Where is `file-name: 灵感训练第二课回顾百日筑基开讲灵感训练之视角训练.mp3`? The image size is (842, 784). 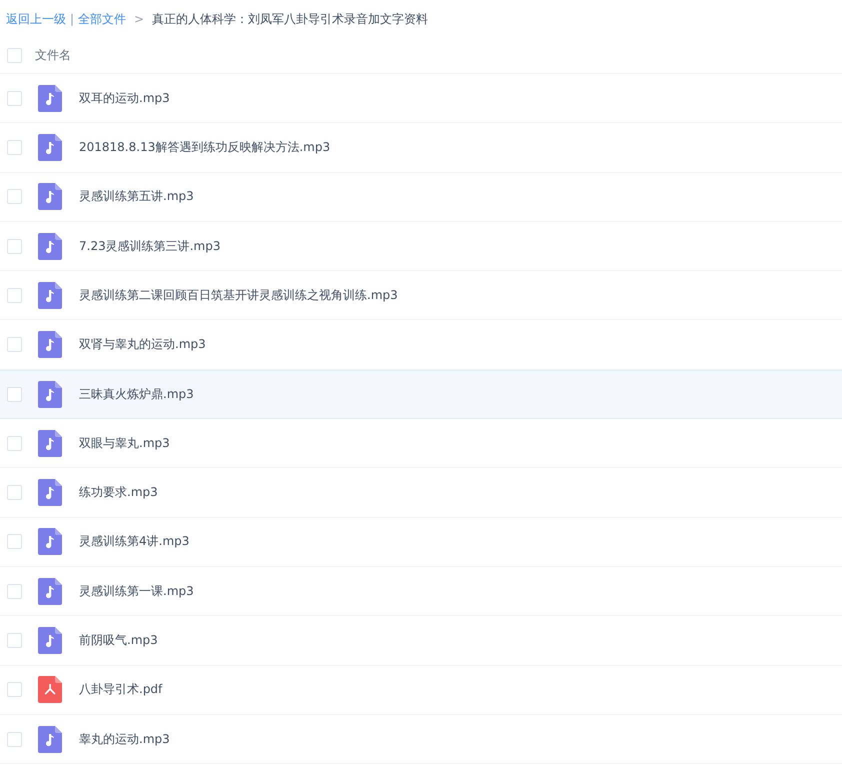
file-name: 灵感训练第二课回顾百日筑基开讲灵感训练之视角训练.mp3 is located at coordinates (238, 295).